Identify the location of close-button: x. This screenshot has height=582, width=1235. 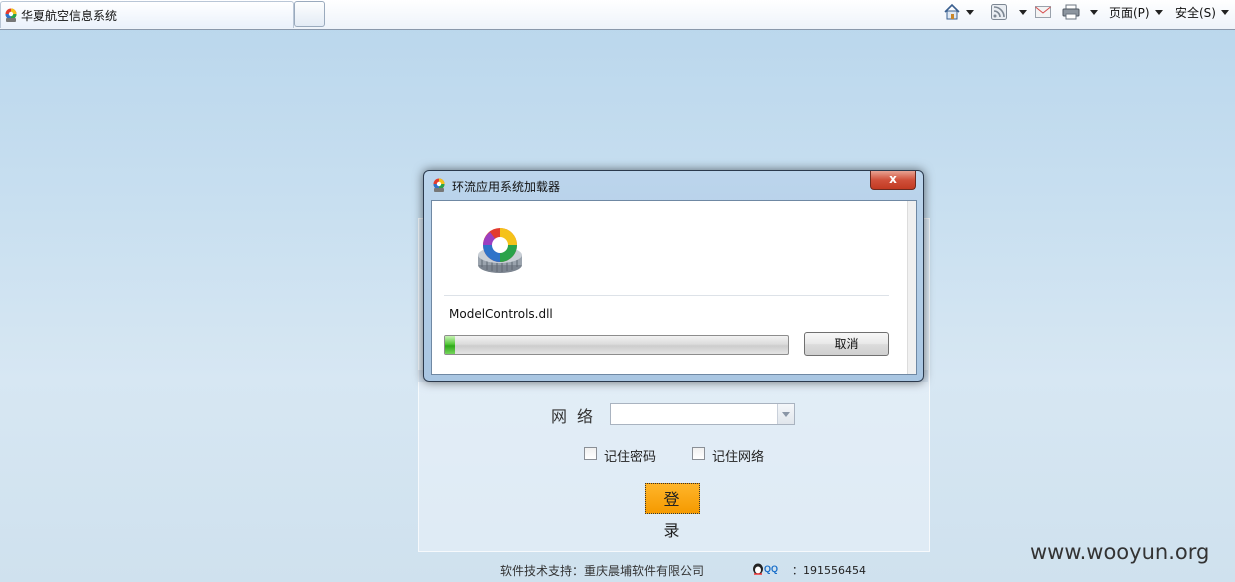
(893, 180).